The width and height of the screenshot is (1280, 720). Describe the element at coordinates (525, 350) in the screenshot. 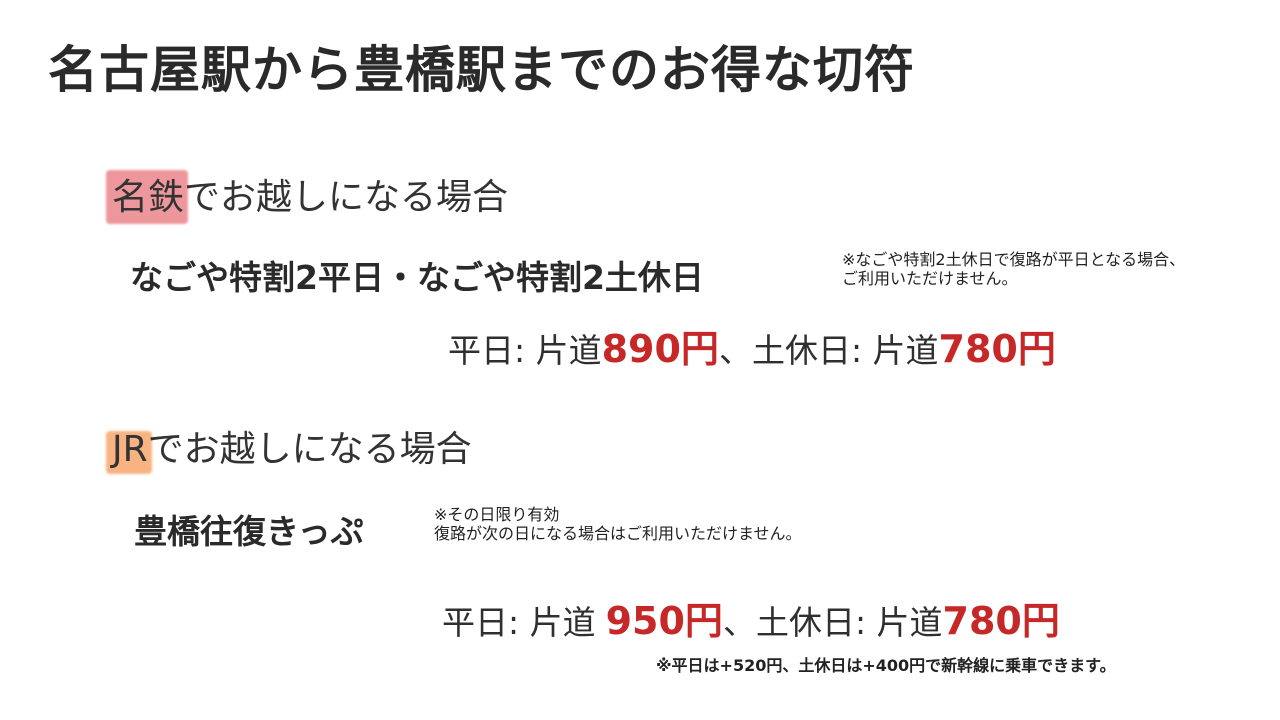

I see `meitetsu-weekday-label: 平日: 片道` at that location.